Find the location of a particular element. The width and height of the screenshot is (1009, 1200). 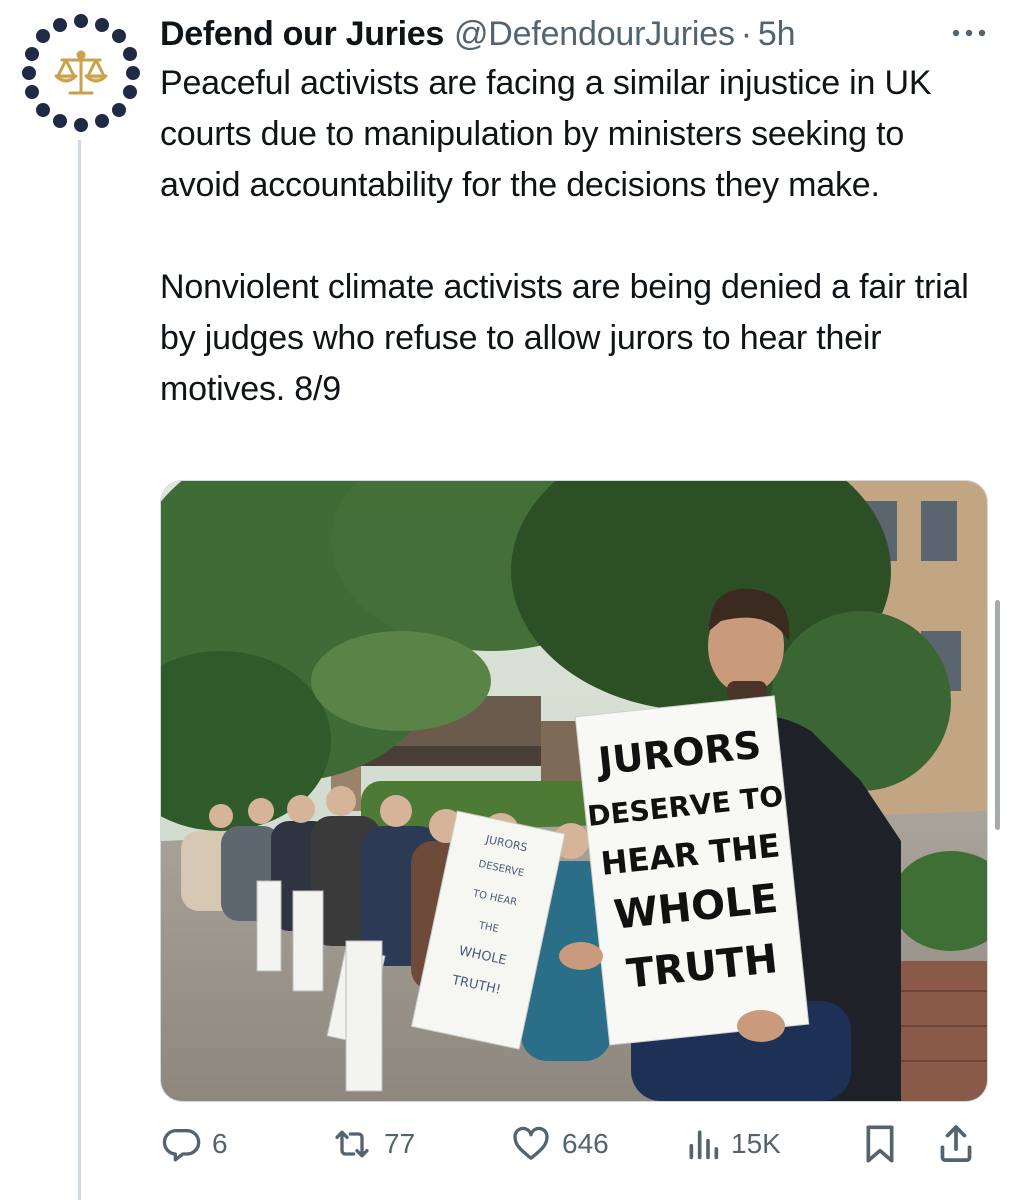

user-handle: @DefendourJuries is located at coordinates (594, 34).